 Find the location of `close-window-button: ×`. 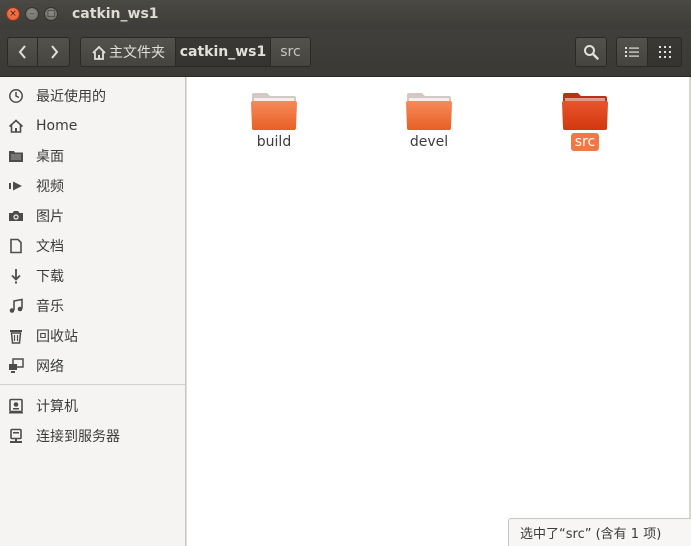

close-window-button: × is located at coordinates (13, 14).